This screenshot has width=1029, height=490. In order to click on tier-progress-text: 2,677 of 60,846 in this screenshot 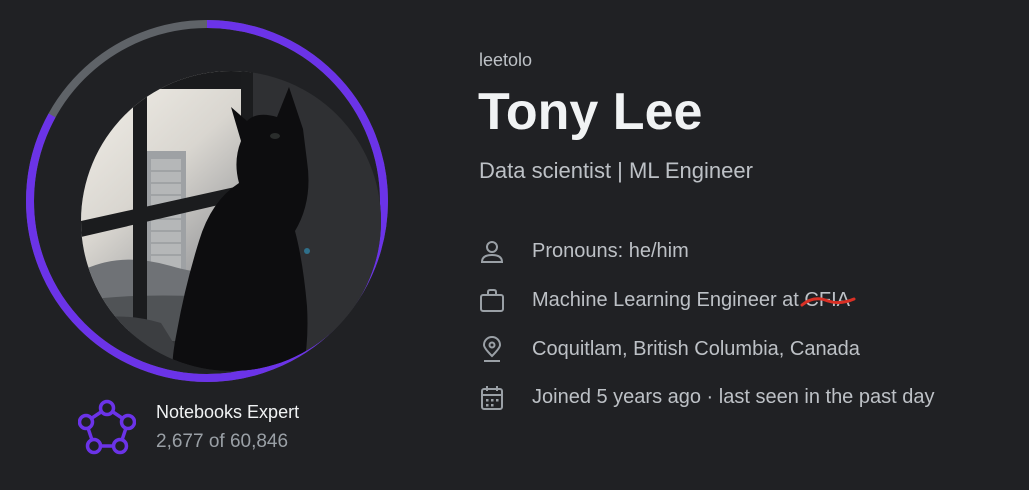, I will do `click(222, 441)`.